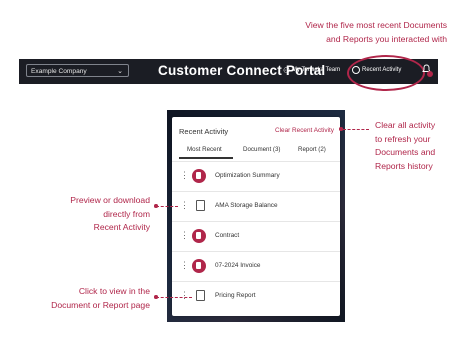 This screenshot has width=459, height=355. I want to click on list-item: ⋮ AMA Storage Balance, so click(256, 206).